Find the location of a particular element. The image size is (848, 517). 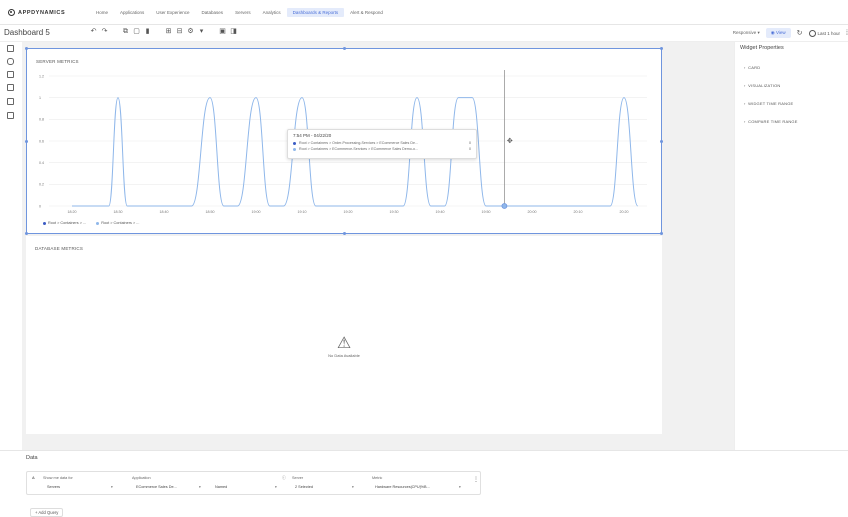

add-query-button: + Add Query is located at coordinates (47, 512).